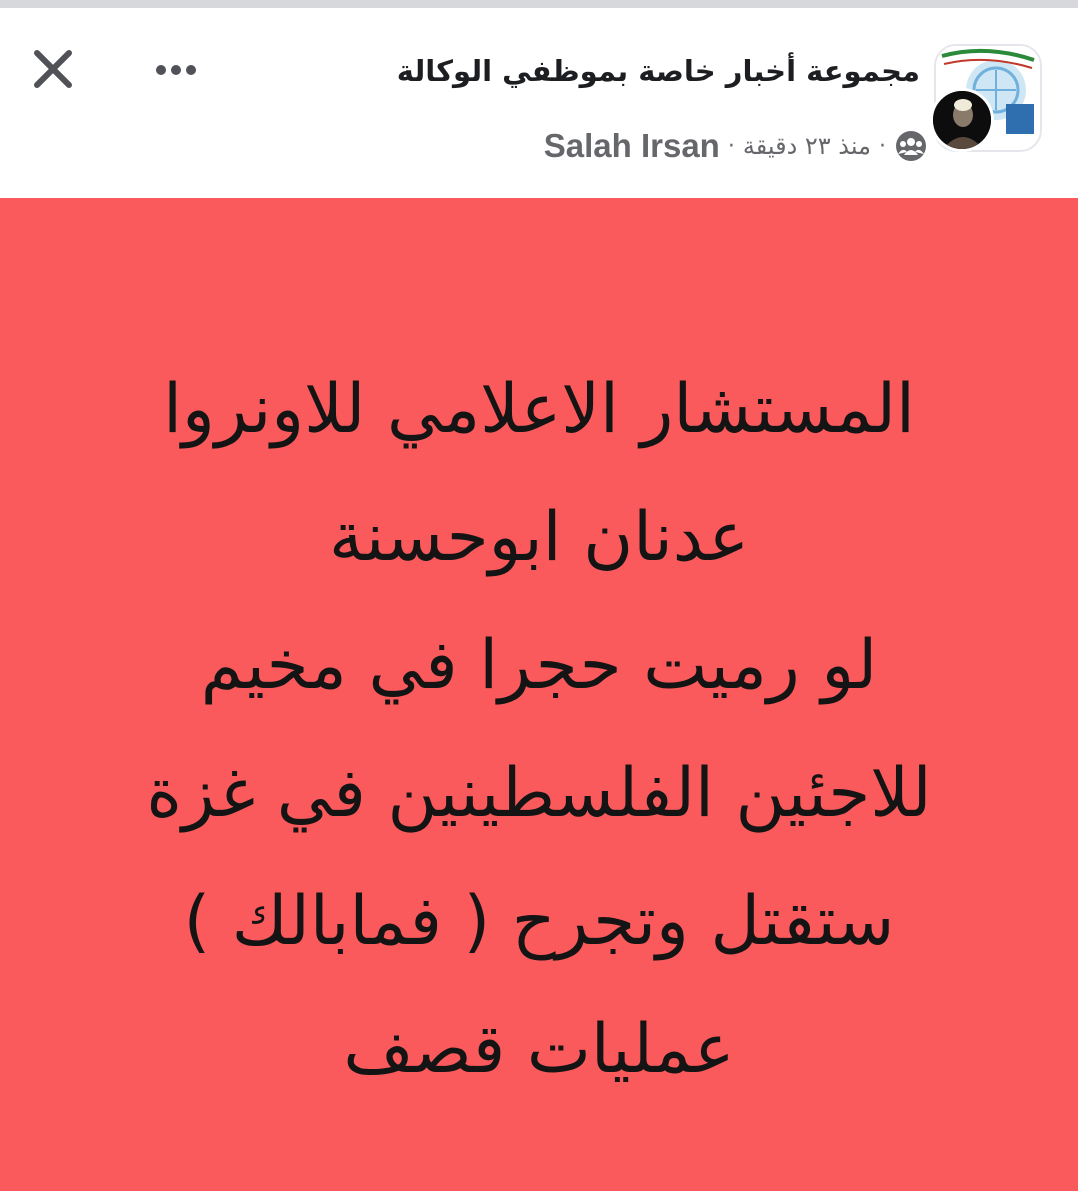 The image size is (1078, 1191). What do you see at coordinates (911, 146) in the screenshot?
I see `group-audience-icon` at bounding box center [911, 146].